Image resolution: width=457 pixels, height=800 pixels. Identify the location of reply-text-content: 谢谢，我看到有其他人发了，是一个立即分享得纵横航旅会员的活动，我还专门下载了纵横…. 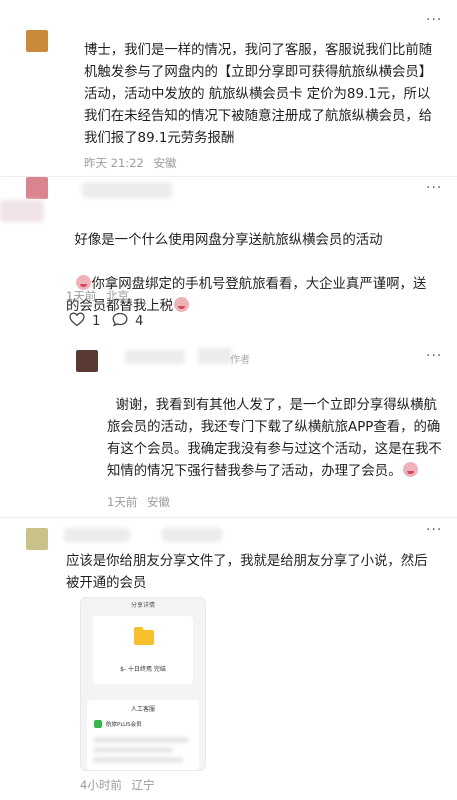
(274, 438).